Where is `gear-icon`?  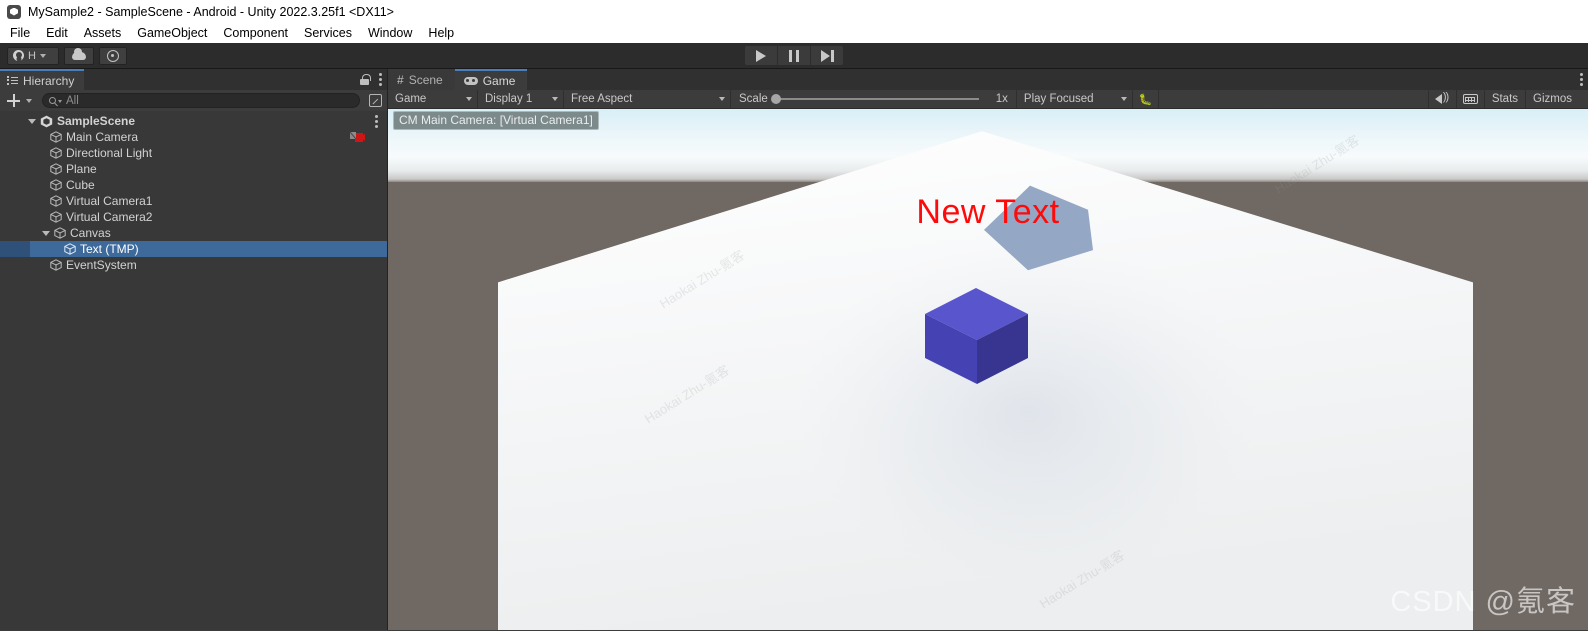 gear-icon is located at coordinates (113, 55).